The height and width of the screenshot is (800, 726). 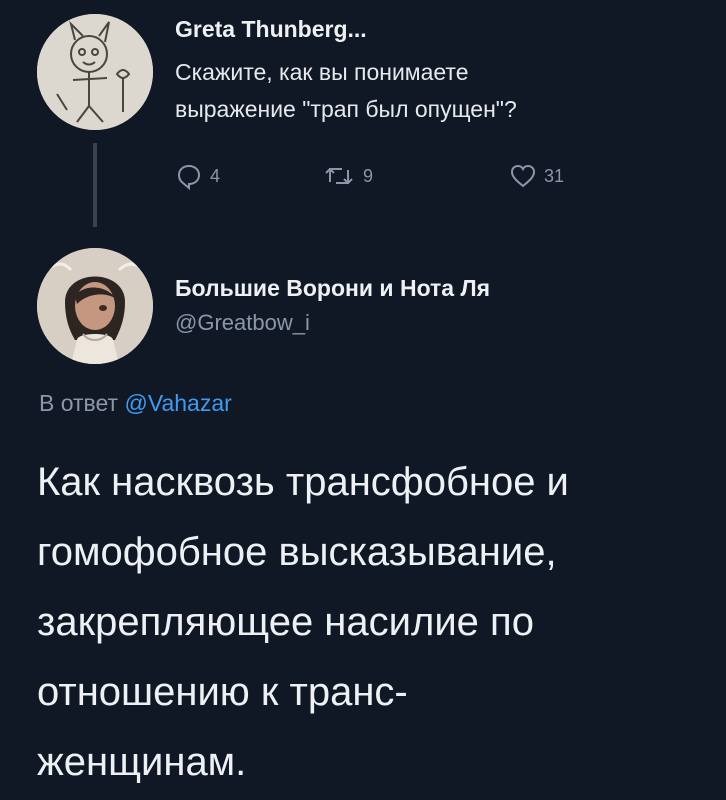 I want to click on like-count: 31, so click(x=554, y=175).